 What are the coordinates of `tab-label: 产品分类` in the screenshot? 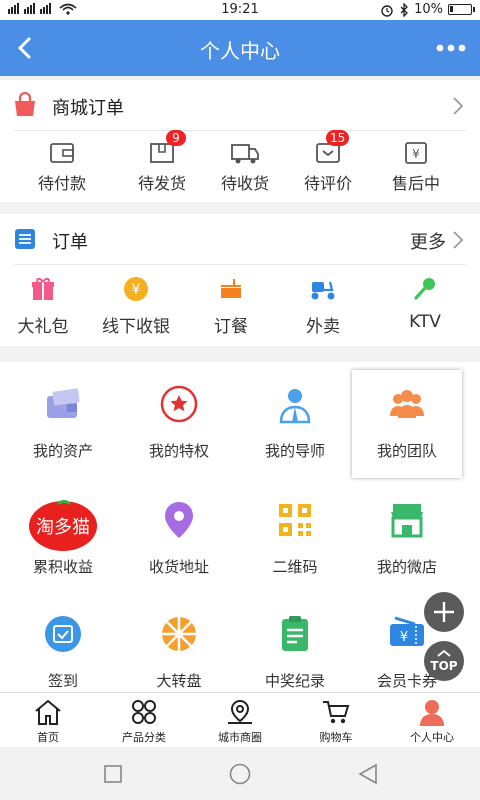 It's located at (144, 737).